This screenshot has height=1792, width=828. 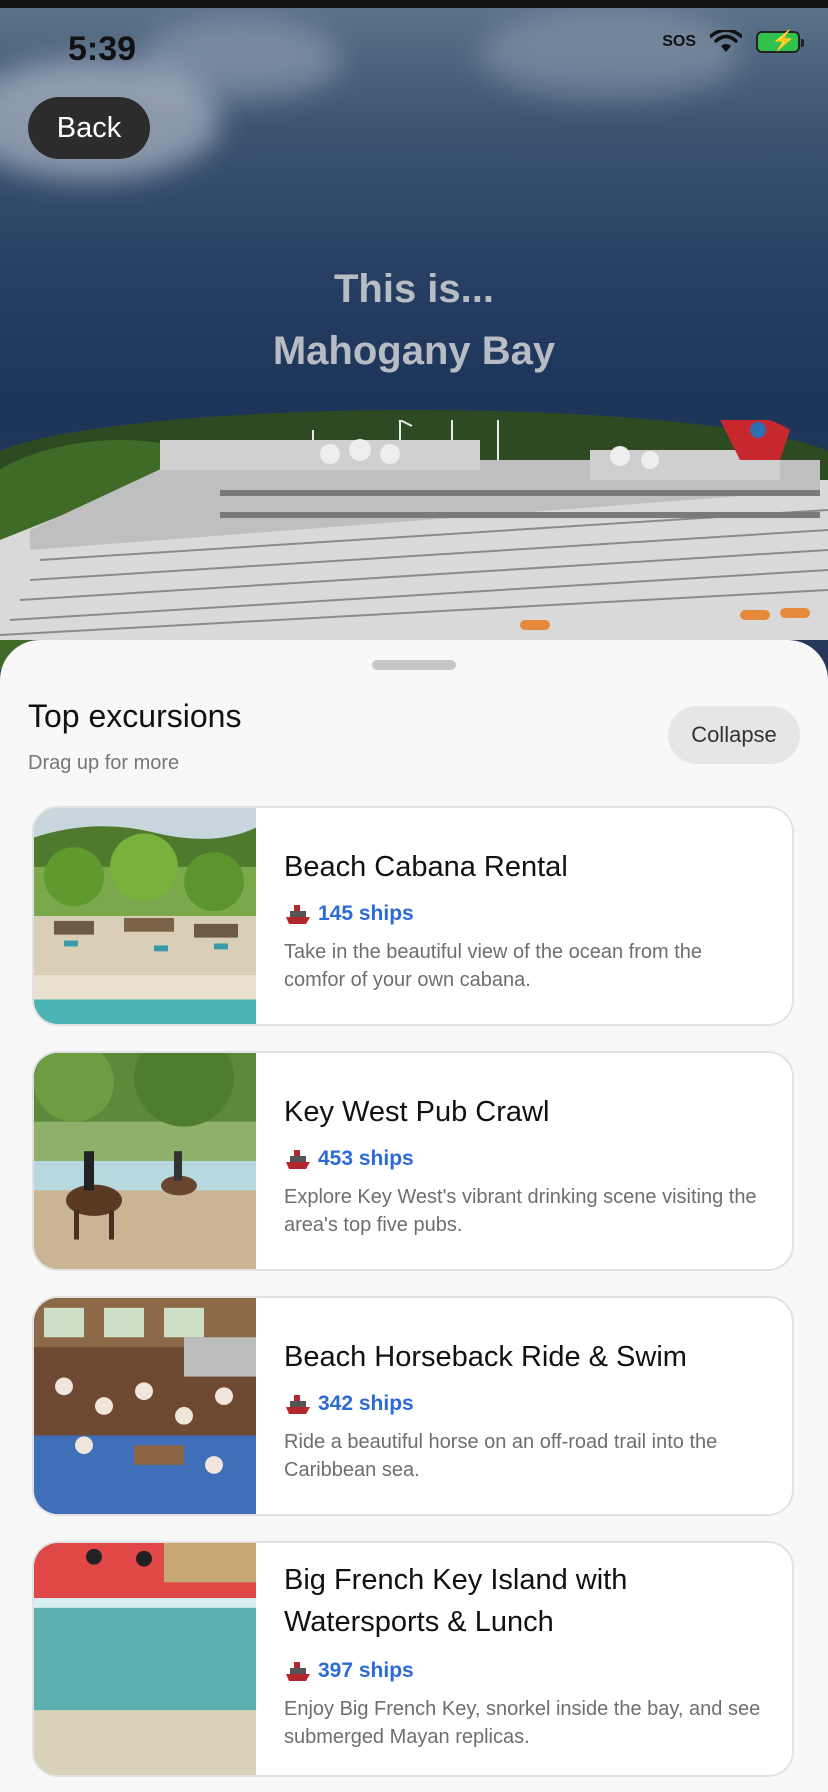 I want to click on top-strip, so click(x=414, y=4).